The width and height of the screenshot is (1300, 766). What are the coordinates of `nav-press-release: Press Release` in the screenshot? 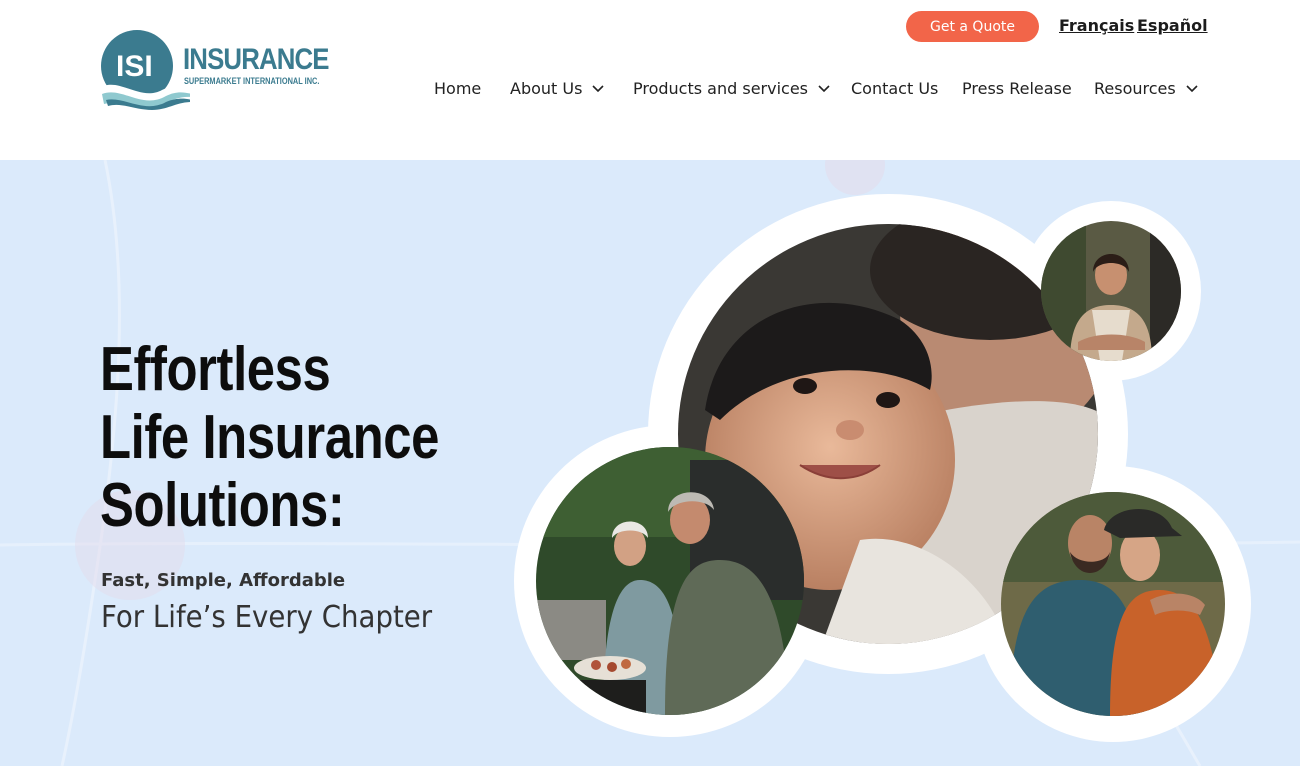 It's located at (1017, 88).